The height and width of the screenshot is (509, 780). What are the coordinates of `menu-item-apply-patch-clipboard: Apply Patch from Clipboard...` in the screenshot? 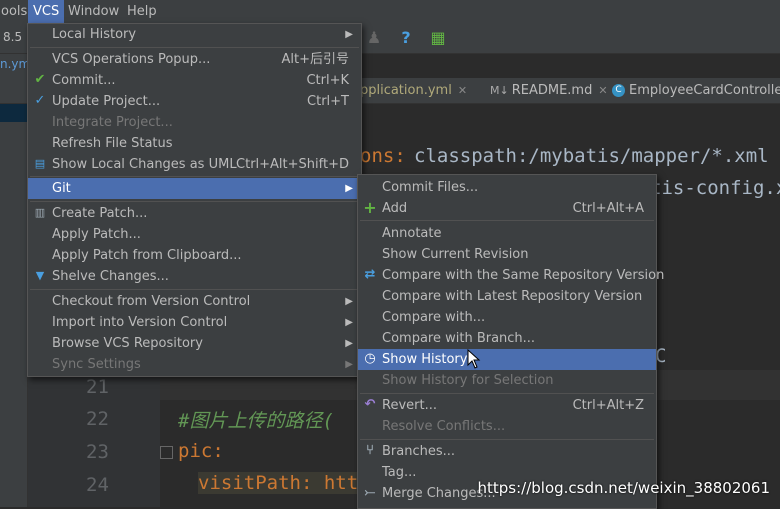 It's located at (194, 255).